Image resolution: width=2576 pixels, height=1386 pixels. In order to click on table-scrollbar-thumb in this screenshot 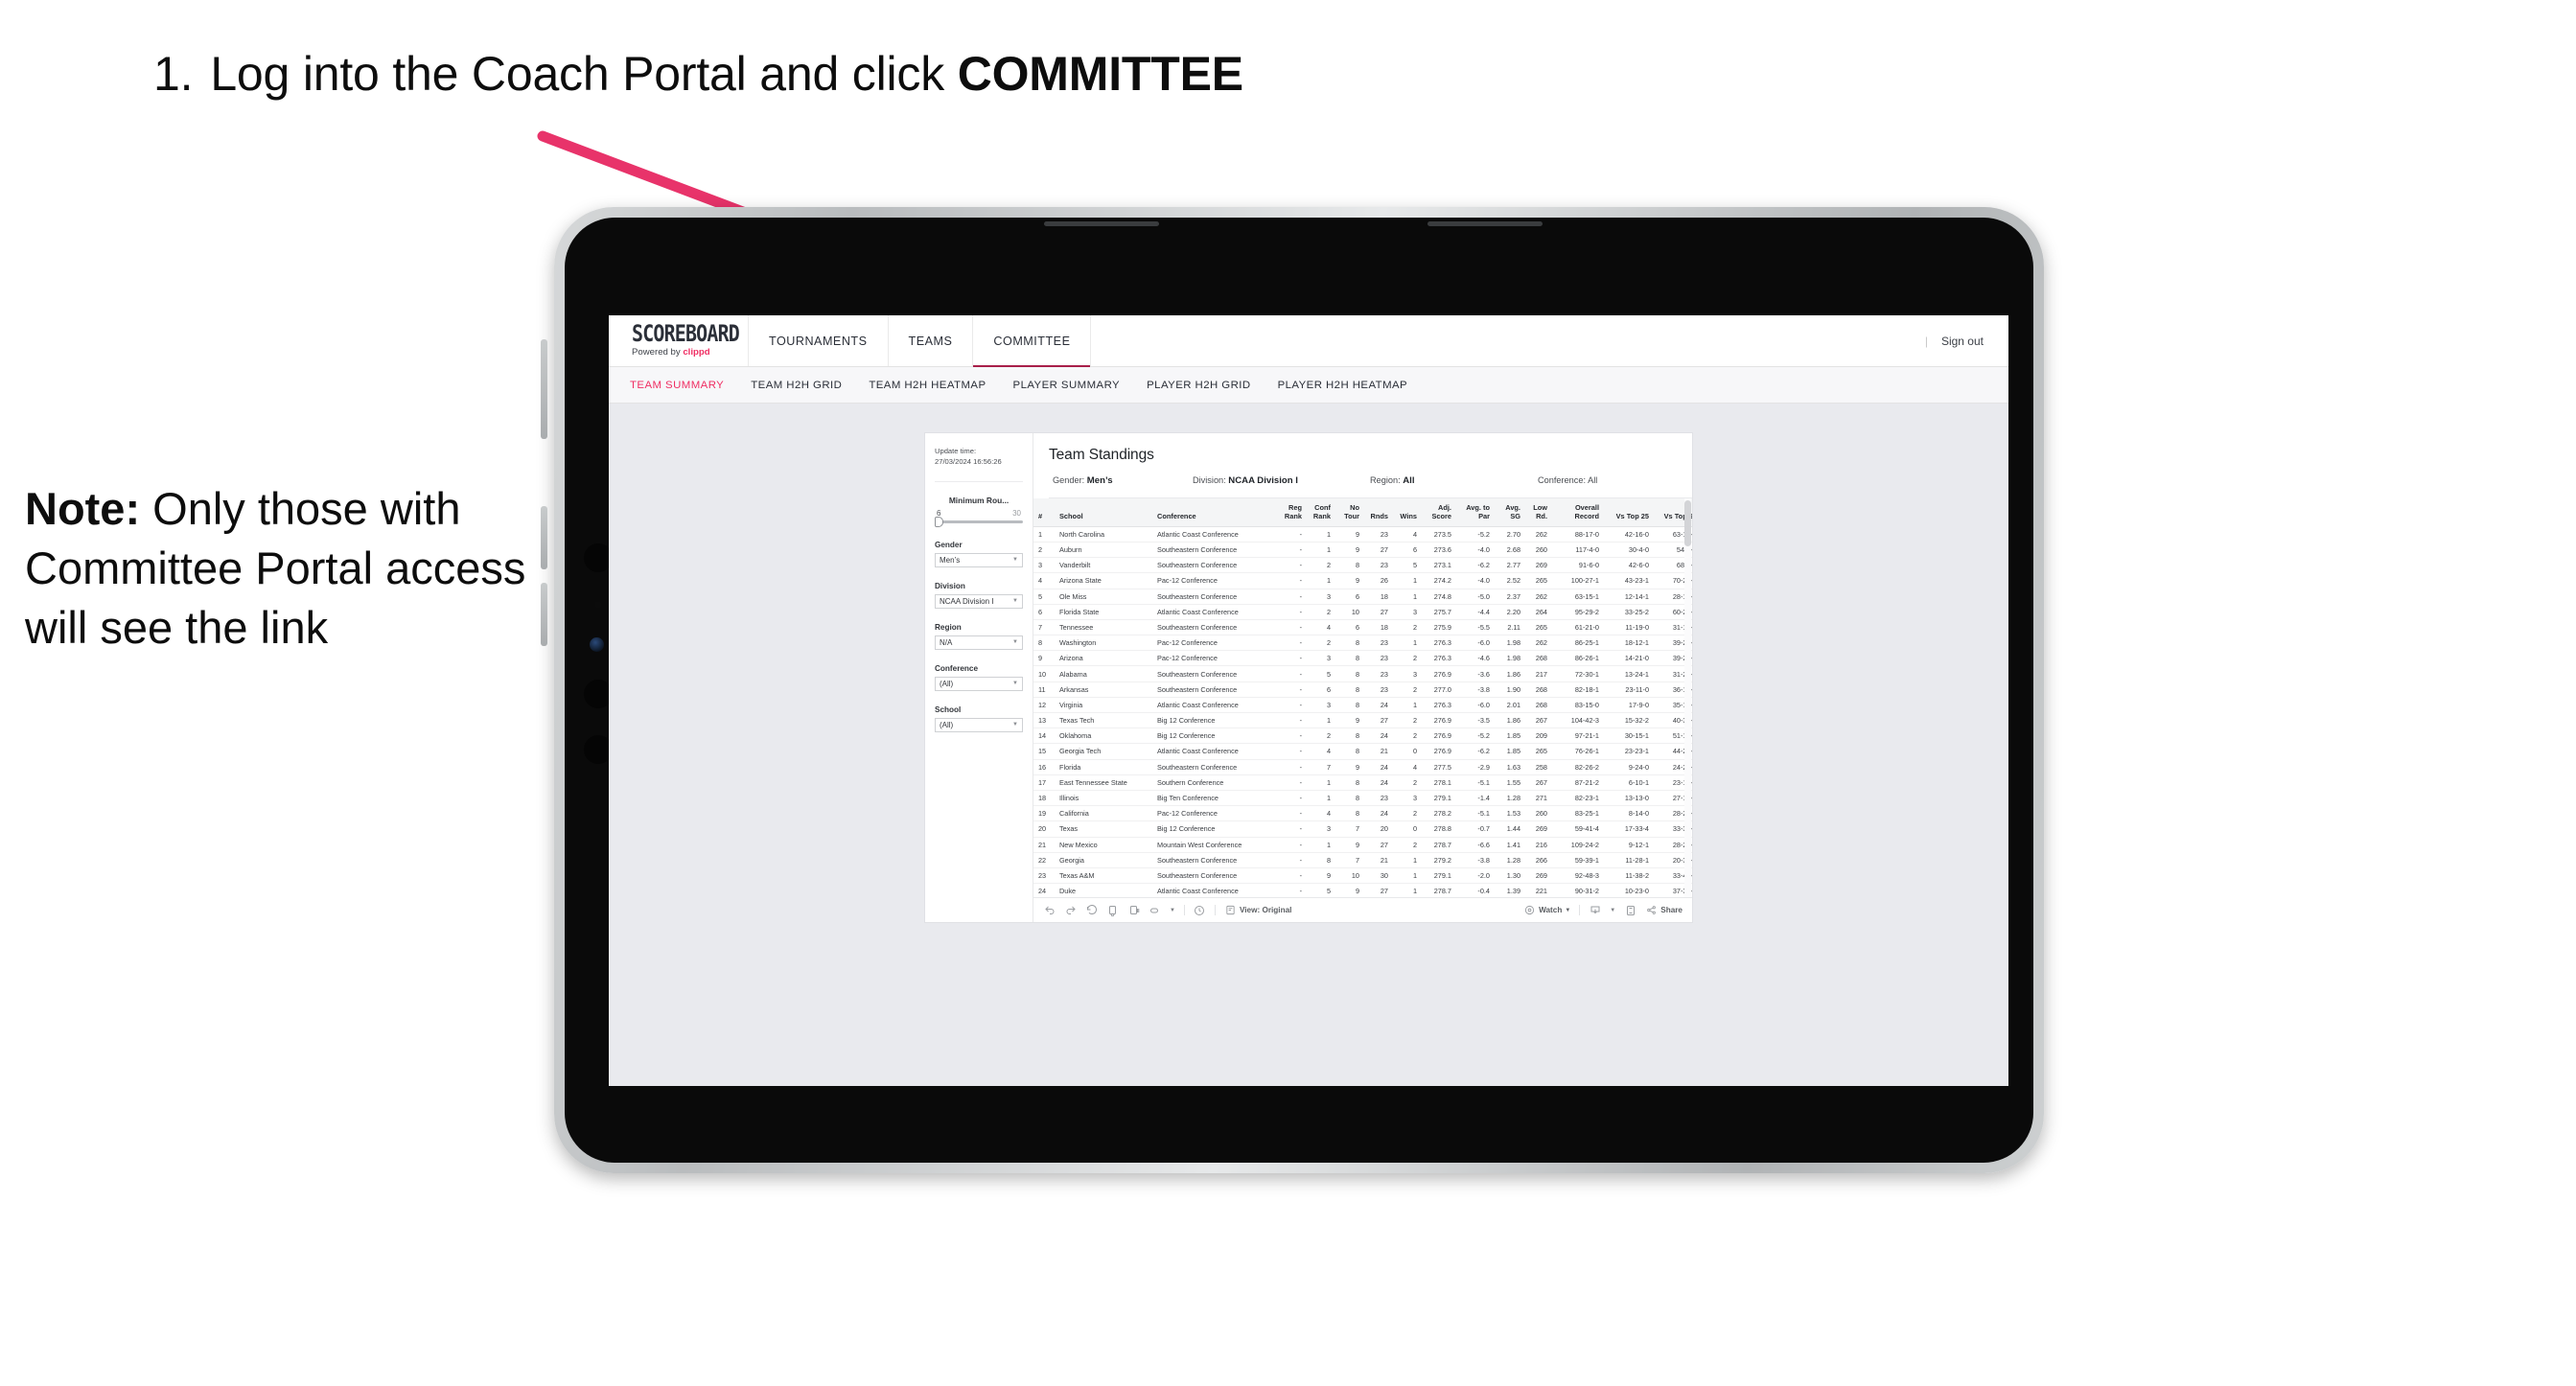, I will do `click(1687, 523)`.